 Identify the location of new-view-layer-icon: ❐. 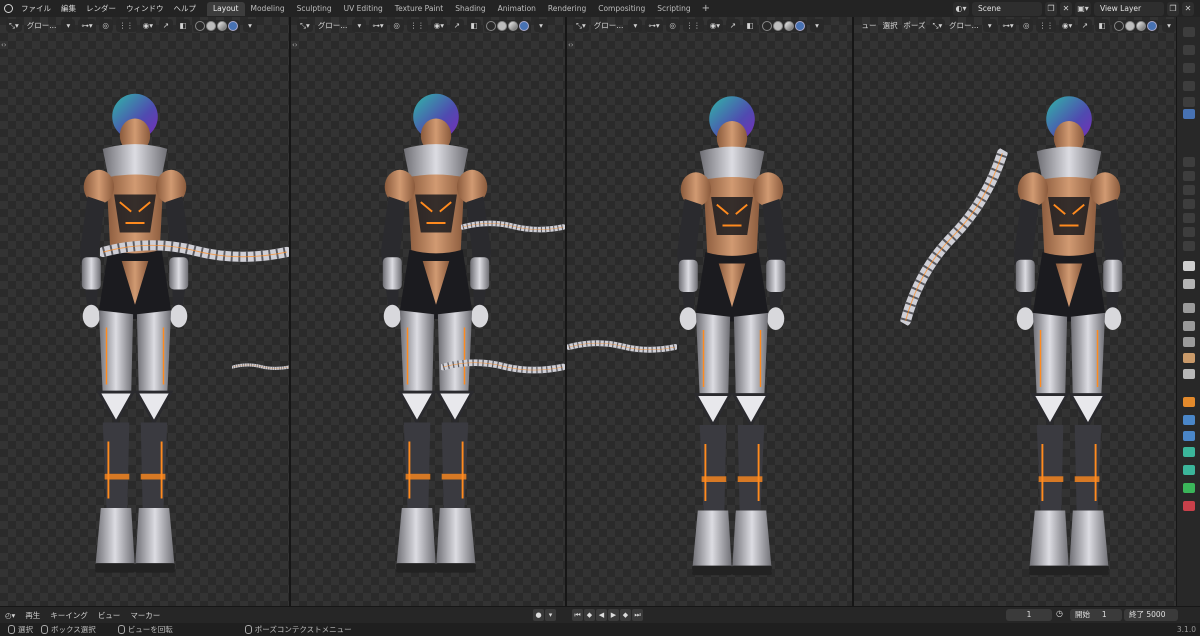
(1173, 8).